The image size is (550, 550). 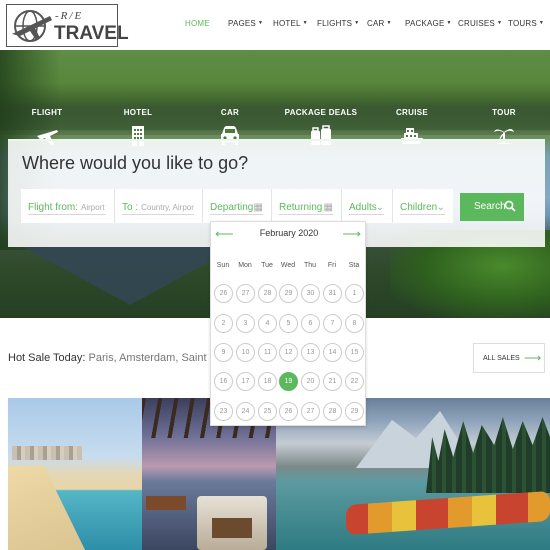 What do you see at coordinates (197, 23) in the screenshot?
I see `nav-home: HOME` at bounding box center [197, 23].